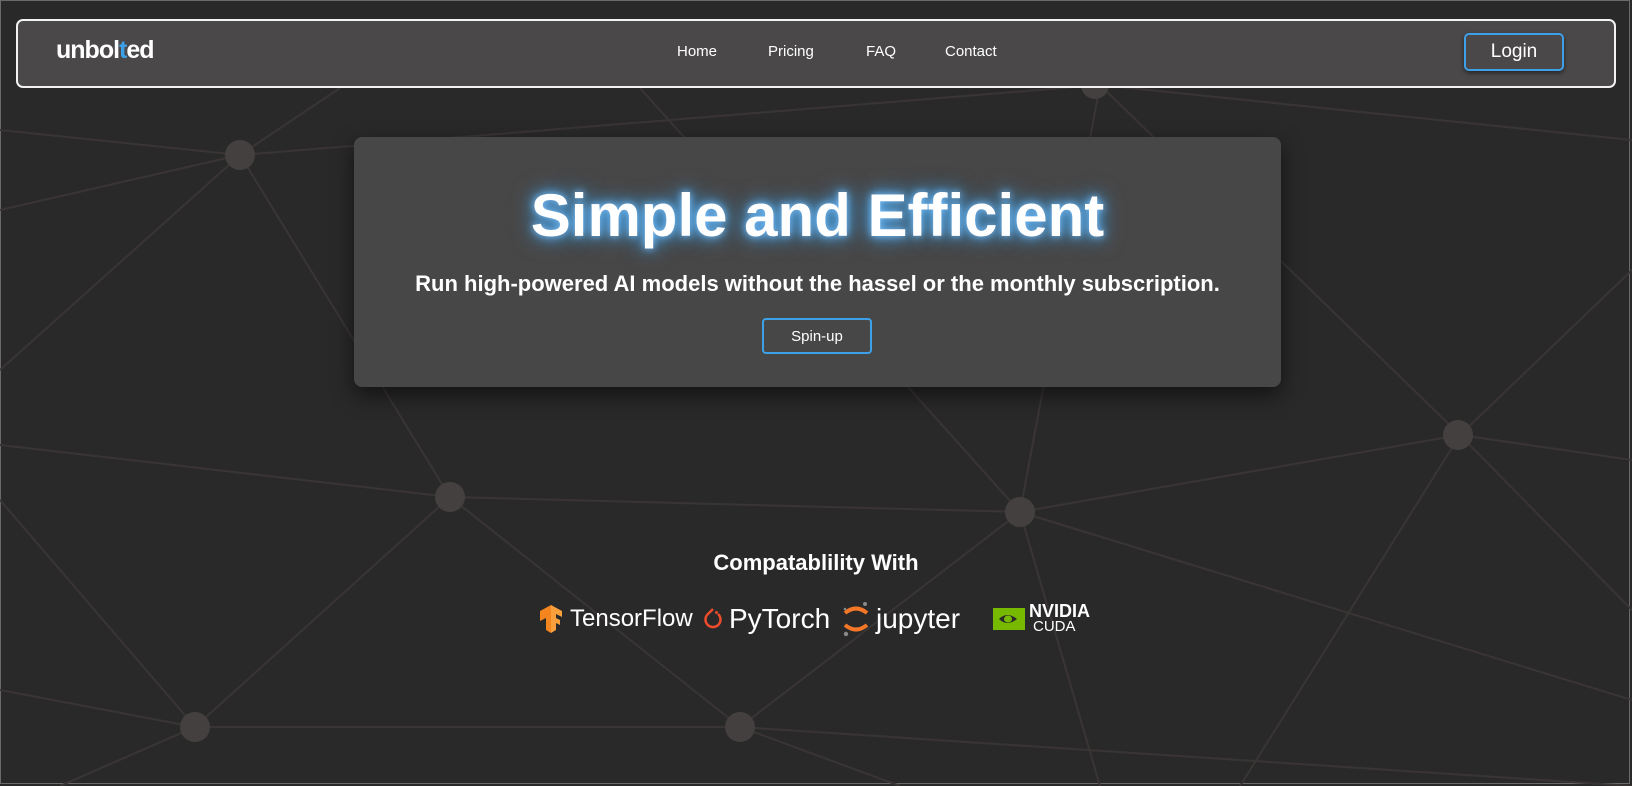  I want to click on spin-up-button: Spin-up, so click(817, 336).